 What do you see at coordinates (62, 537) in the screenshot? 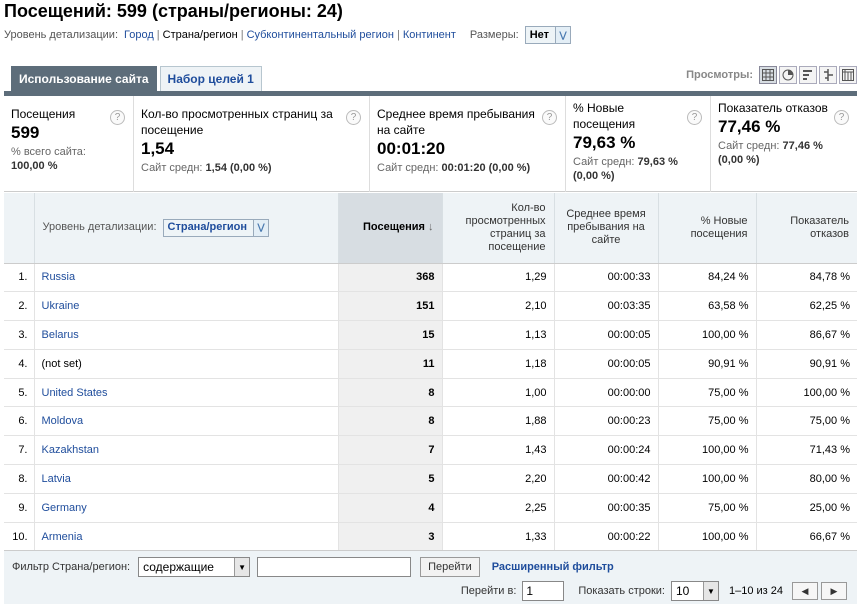
I see `country-link: Armenia` at bounding box center [62, 537].